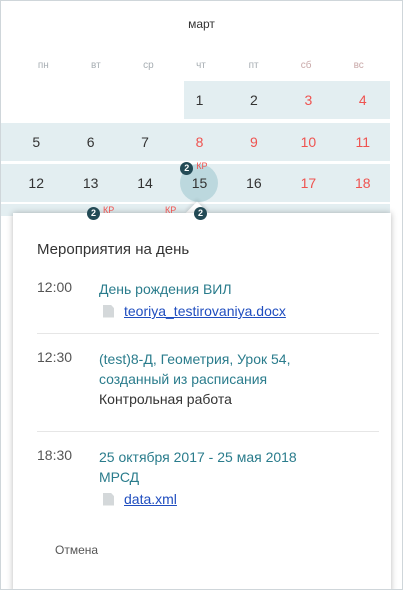  I want to click on event-title-line2: созданный из расписания, so click(239, 379).